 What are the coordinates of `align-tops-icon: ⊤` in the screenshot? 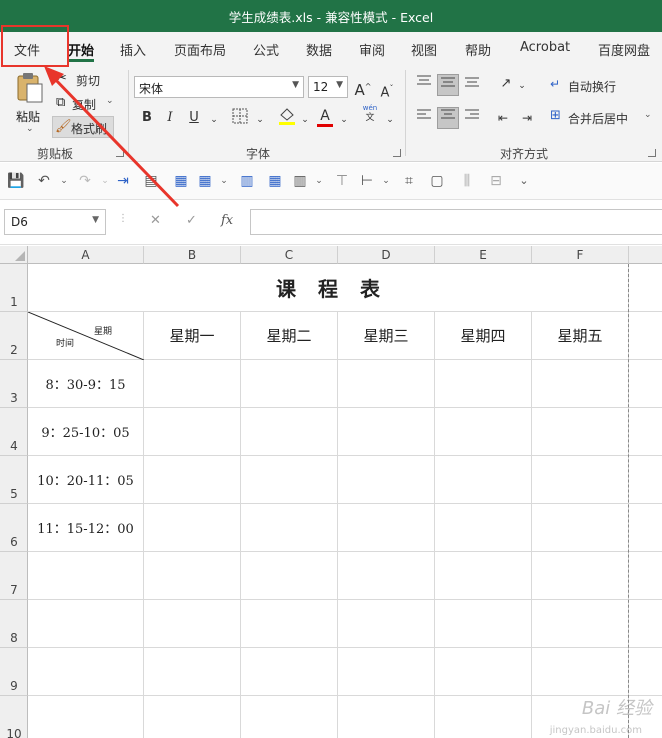 It's located at (342, 181).